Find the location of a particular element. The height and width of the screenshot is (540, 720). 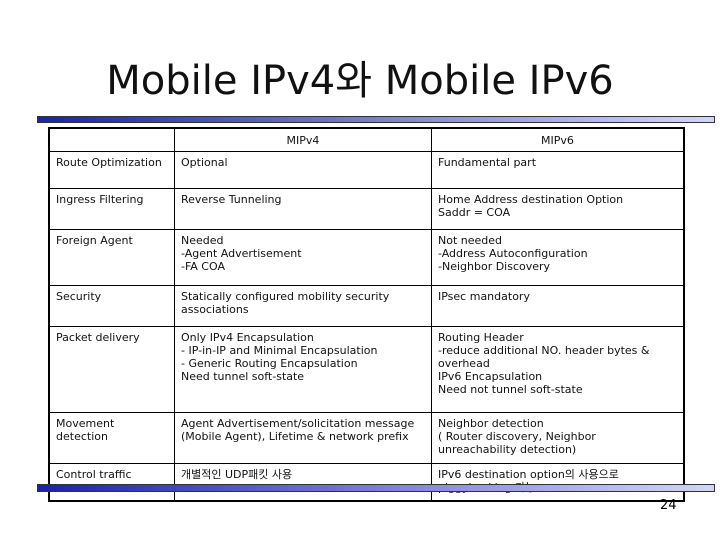

mipv6-cell: IPsec mandatory is located at coordinates (558, 306).